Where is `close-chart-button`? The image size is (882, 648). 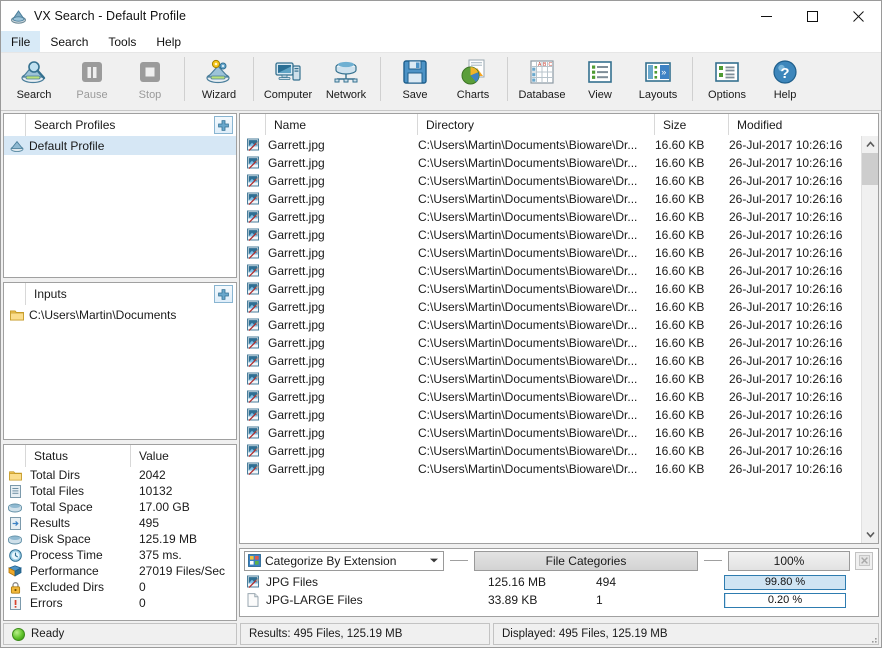
close-chart-button is located at coordinates (864, 560).